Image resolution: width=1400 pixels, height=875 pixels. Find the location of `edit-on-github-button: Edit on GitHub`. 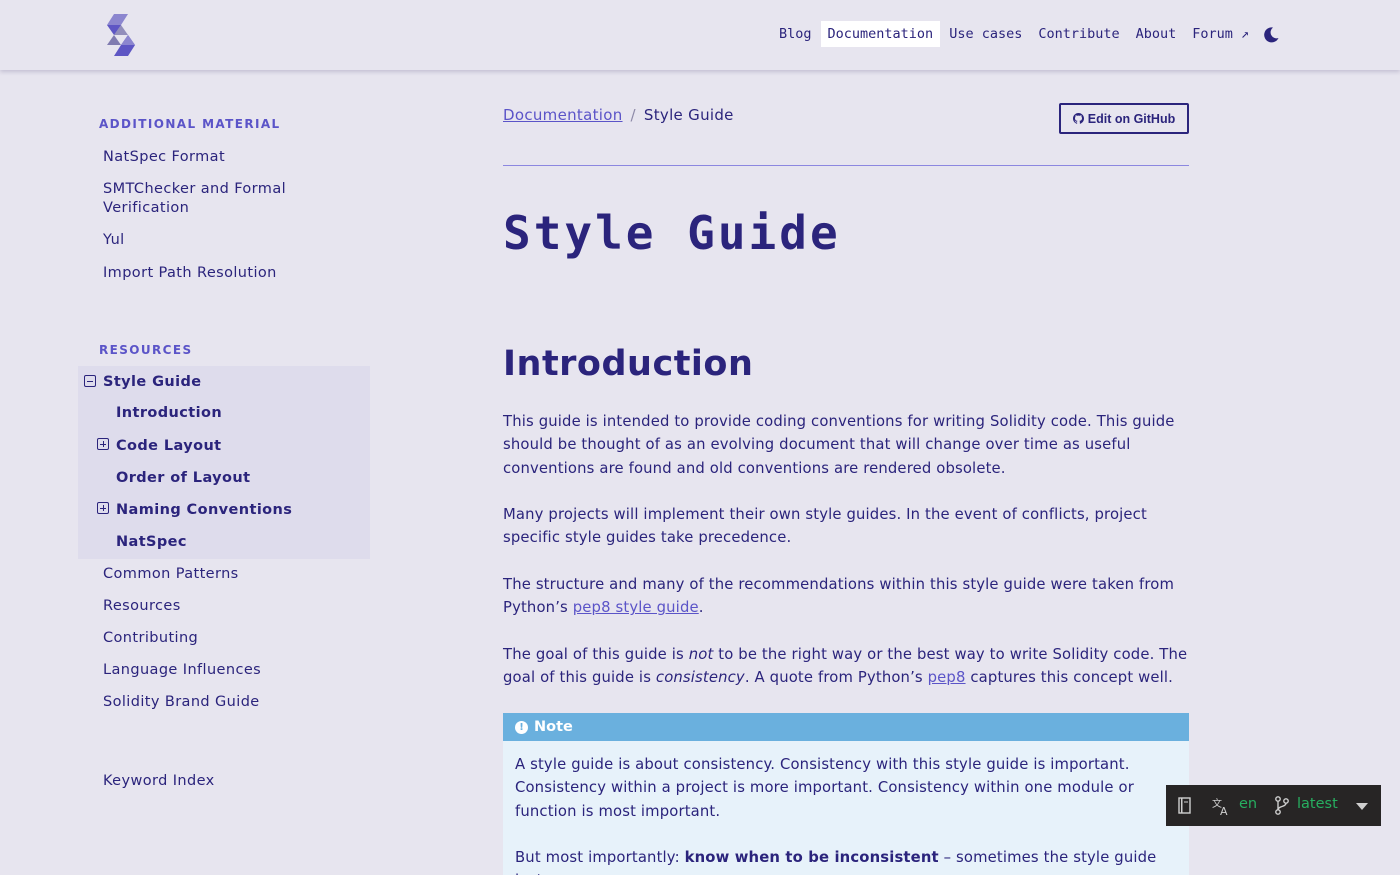

edit-on-github-button: Edit on GitHub is located at coordinates (1124, 118).